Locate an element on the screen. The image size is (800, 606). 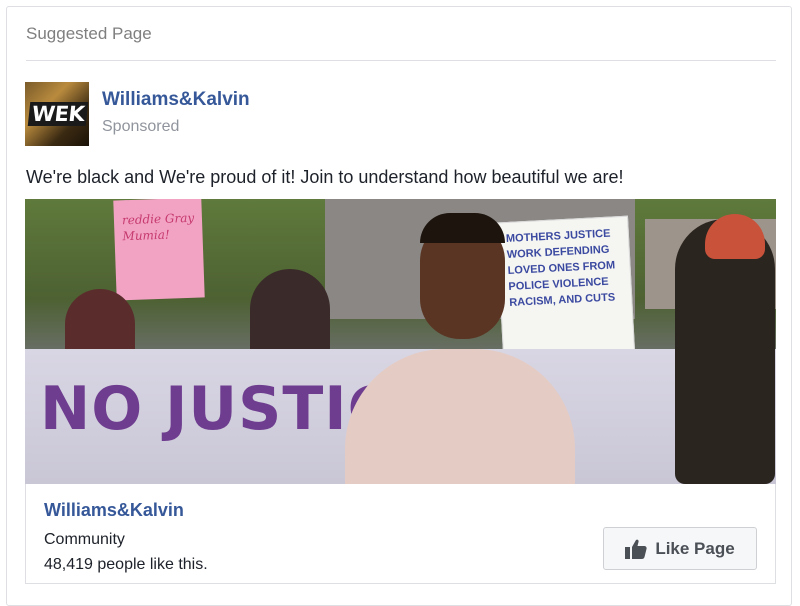
header-divider is located at coordinates (401, 60).